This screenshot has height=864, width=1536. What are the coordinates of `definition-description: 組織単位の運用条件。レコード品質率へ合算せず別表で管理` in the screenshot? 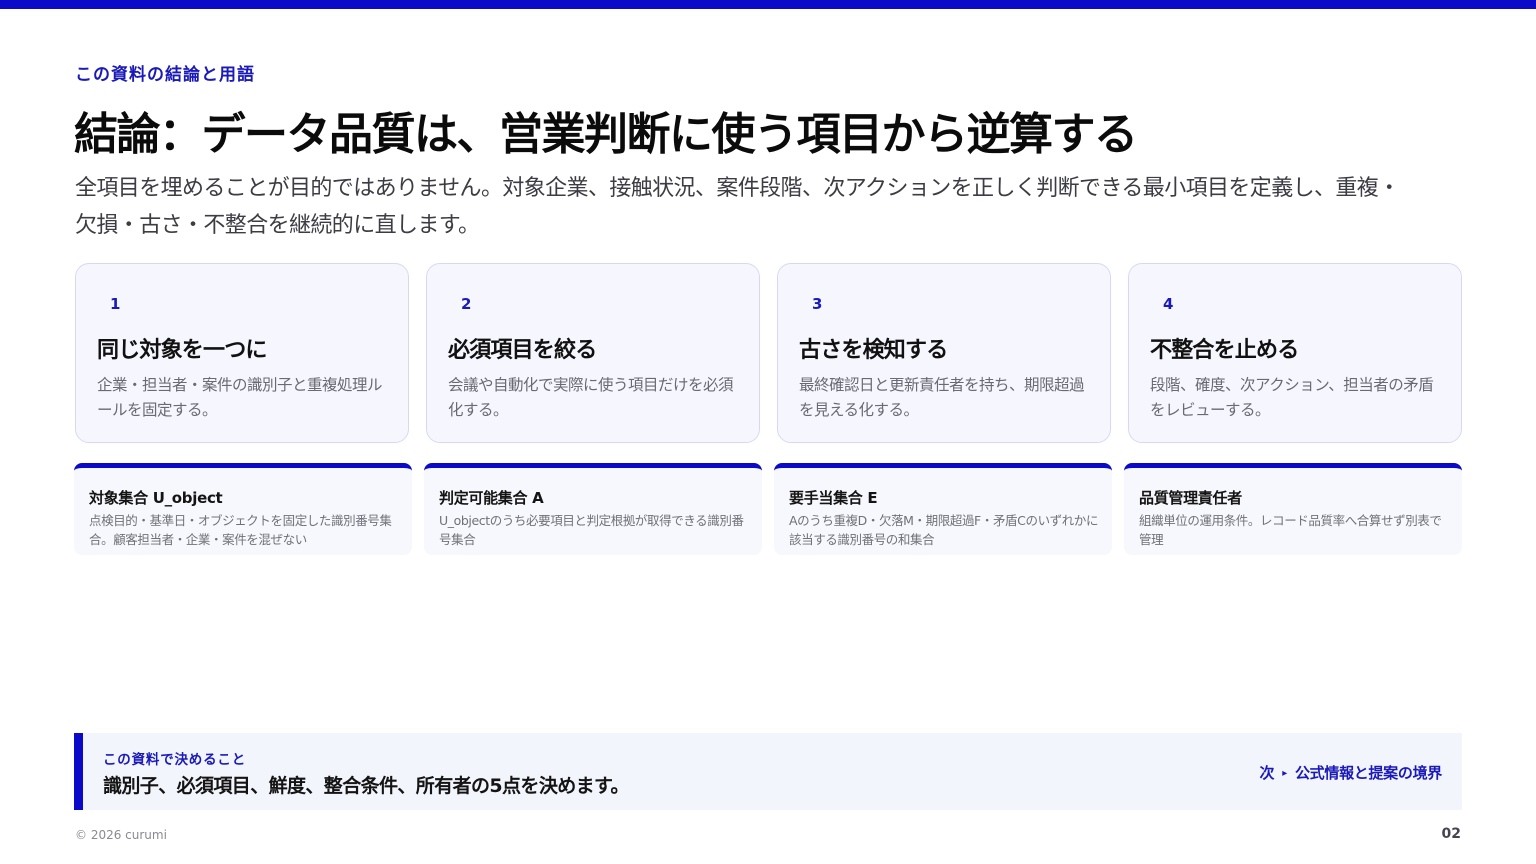 It's located at (1290, 530).